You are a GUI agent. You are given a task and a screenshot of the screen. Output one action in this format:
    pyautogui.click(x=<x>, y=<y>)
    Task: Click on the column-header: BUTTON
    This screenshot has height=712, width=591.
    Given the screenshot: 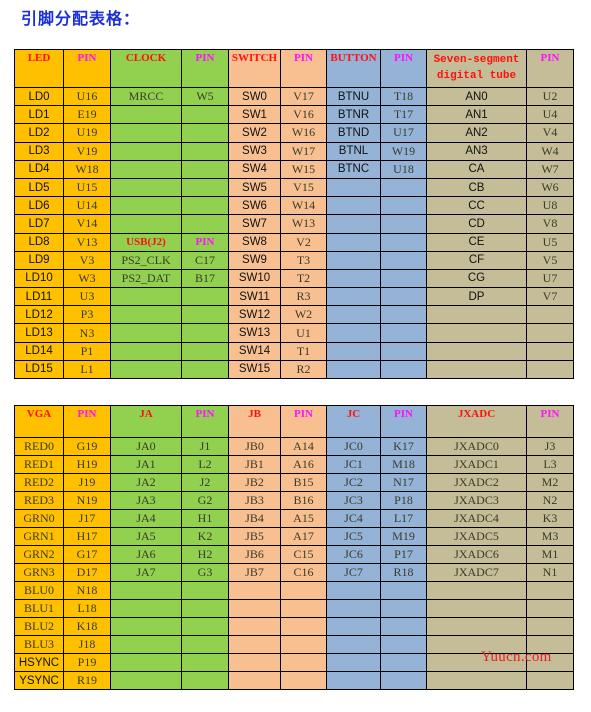 What is the action you would take?
    pyautogui.click(x=353, y=68)
    